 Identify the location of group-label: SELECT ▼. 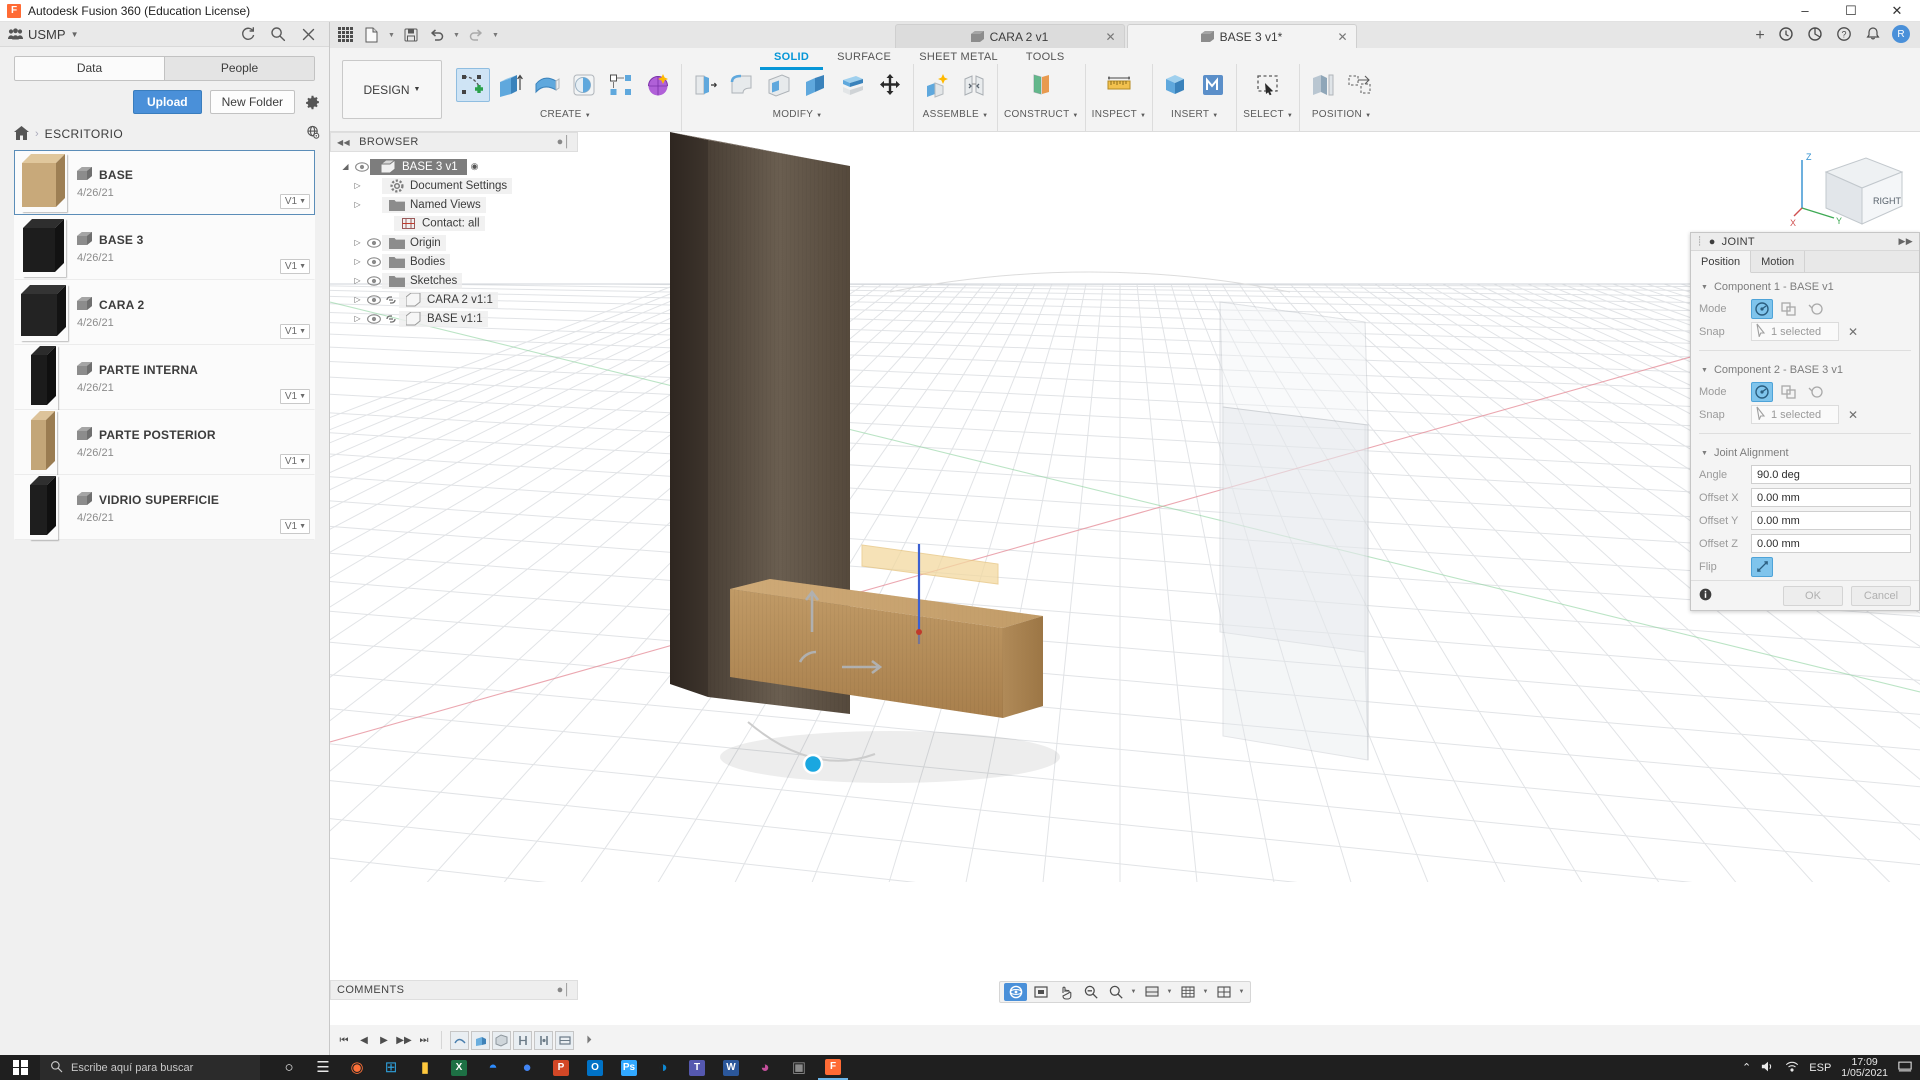
(1268, 114).